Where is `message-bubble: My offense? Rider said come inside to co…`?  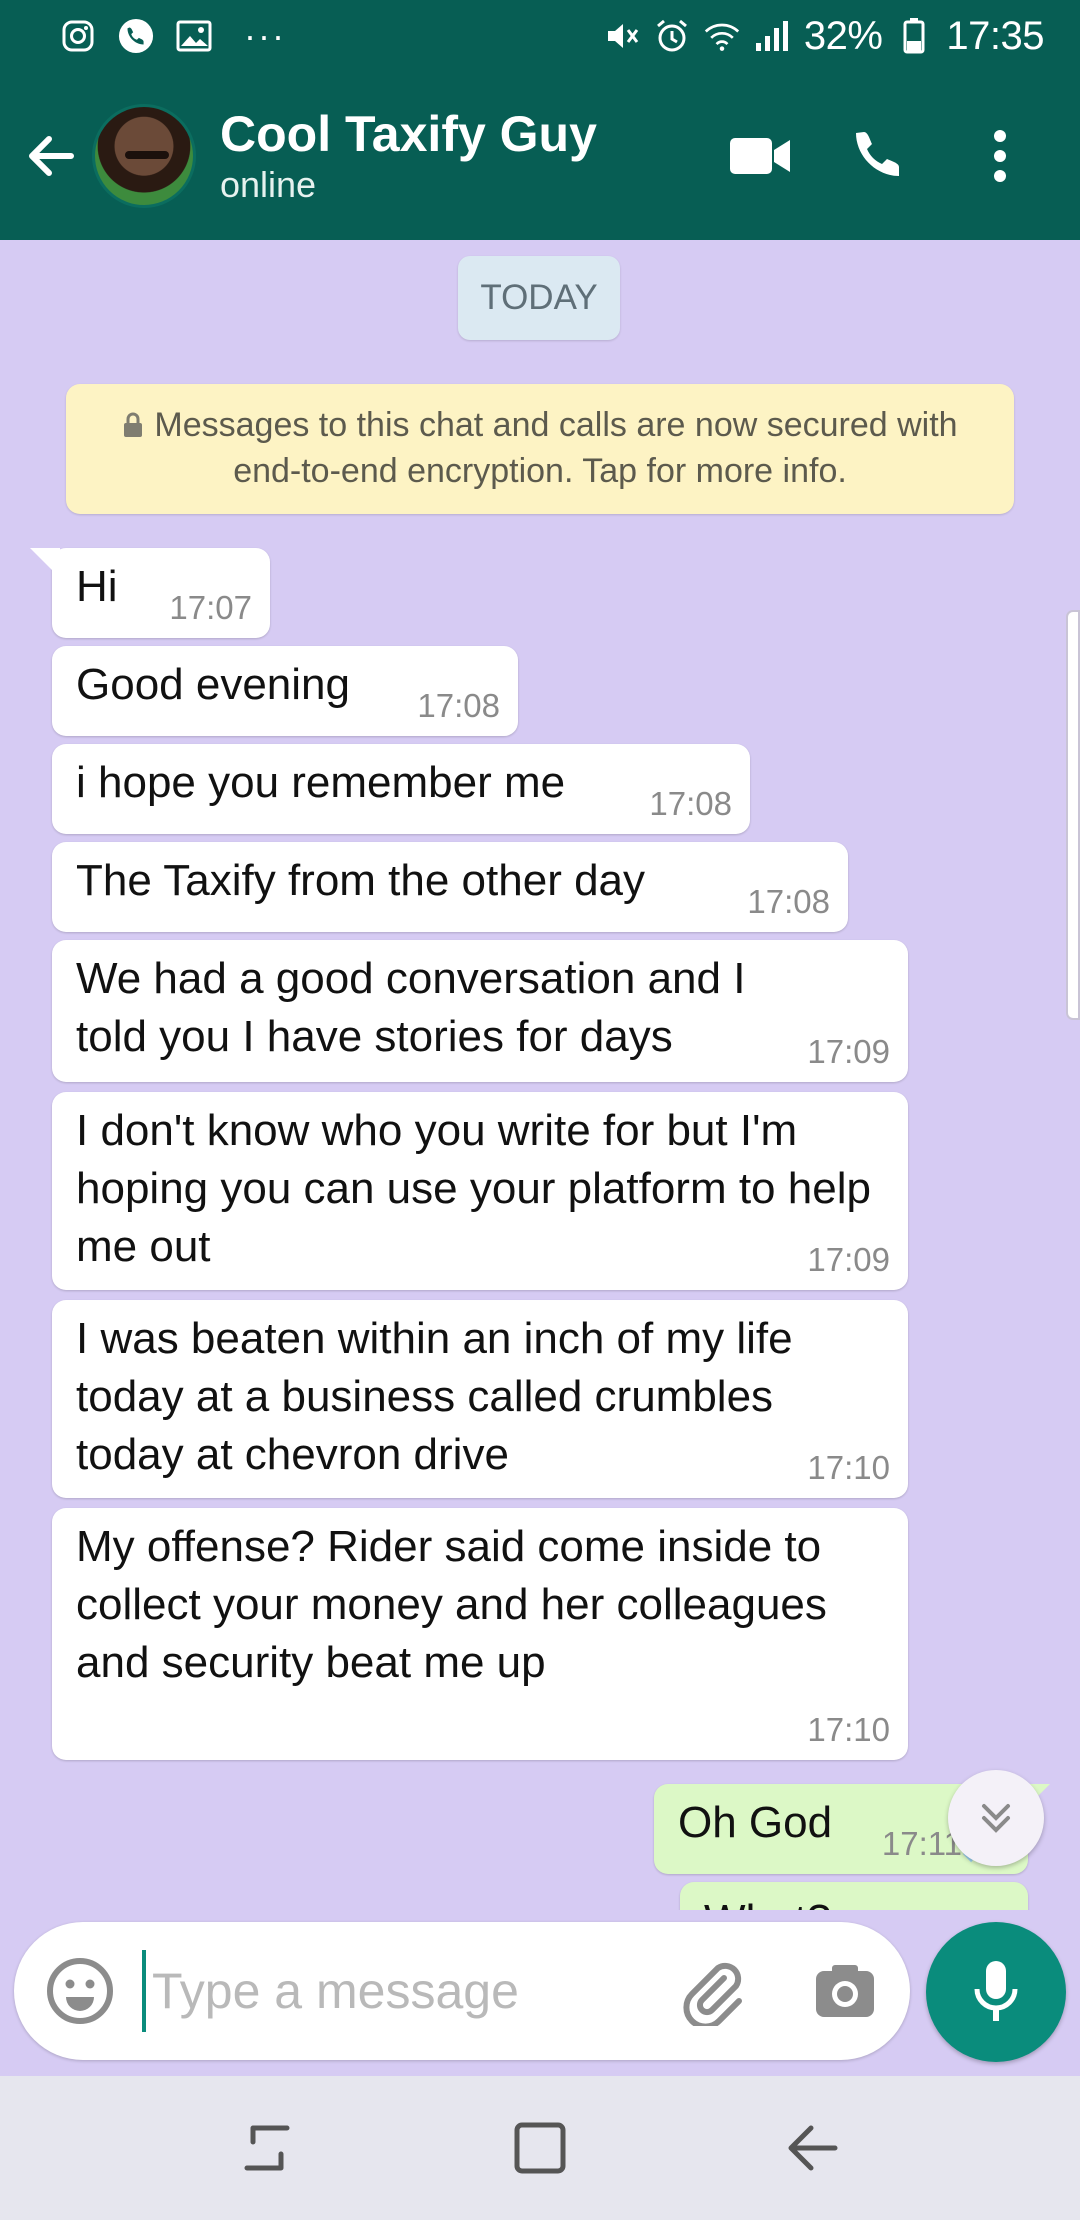 message-bubble: My offense? Rider said come inside to co… is located at coordinates (480, 1634).